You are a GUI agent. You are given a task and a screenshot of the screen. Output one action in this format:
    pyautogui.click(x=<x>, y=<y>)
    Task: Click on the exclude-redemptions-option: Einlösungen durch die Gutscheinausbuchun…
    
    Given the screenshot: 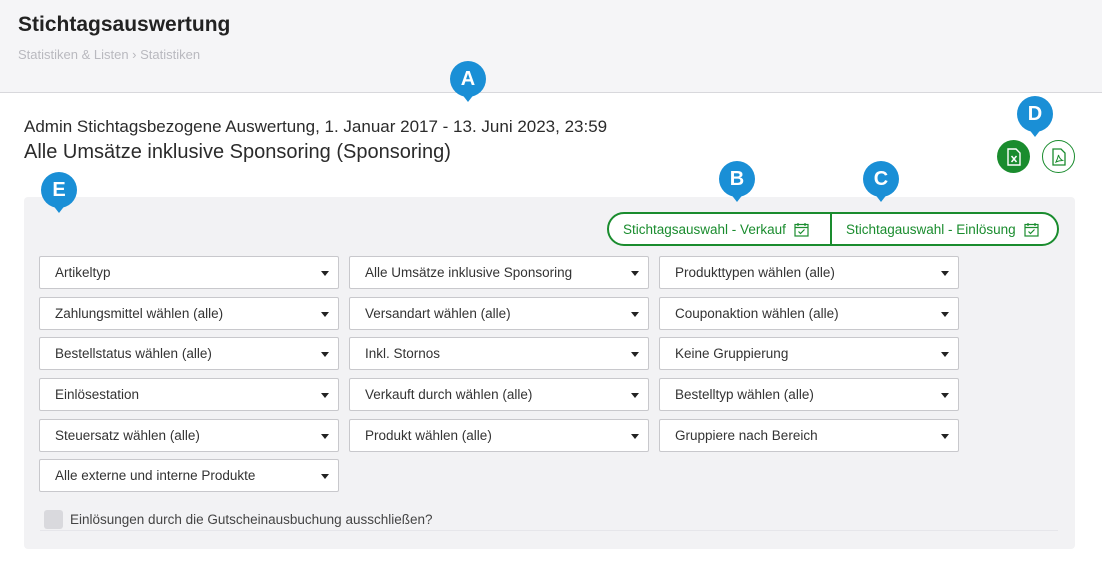 What is the action you would take?
    pyautogui.click(x=238, y=519)
    